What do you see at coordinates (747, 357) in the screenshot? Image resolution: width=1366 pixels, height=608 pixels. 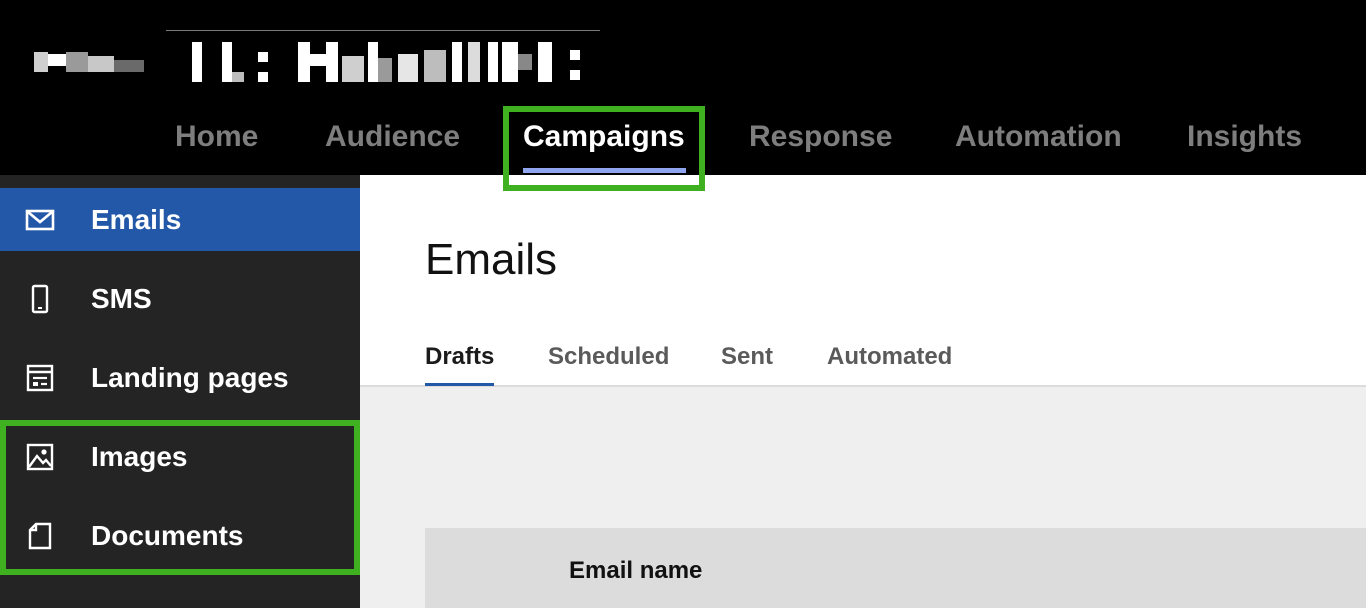 I see `tab-sent: Sent` at bounding box center [747, 357].